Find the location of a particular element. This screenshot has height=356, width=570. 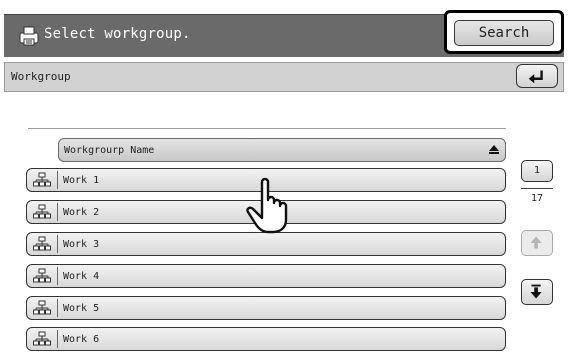

row-label: Work 4 is located at coordinates (81, 276).